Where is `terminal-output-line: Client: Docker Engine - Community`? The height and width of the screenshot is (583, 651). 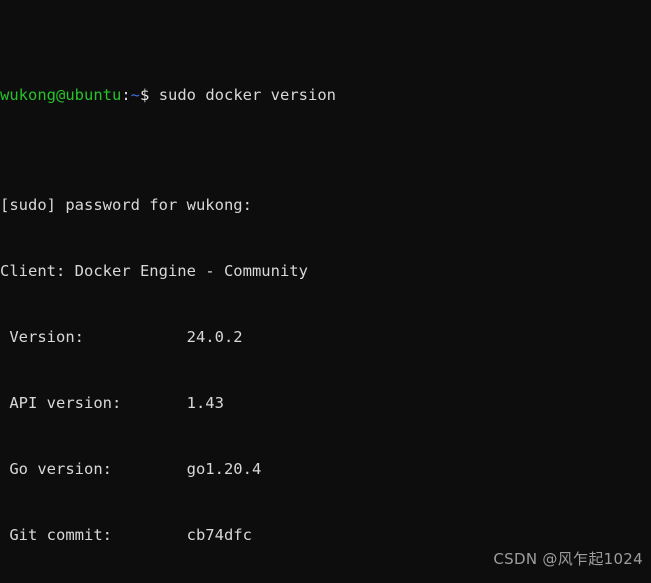 terminal-output-line: Client: Docker Engine - Community is located at coordinates (154, 271).